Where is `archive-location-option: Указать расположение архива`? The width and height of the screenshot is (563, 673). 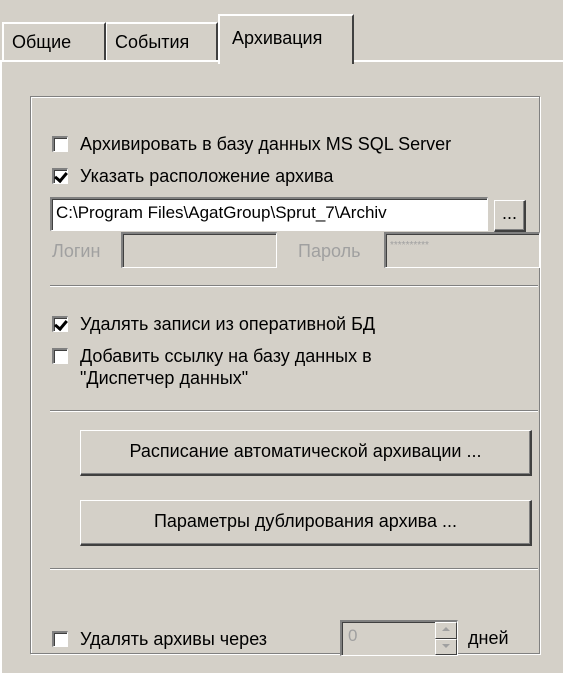
archive-location-option: Указать расположение архива is located at coordinates (192, 176).